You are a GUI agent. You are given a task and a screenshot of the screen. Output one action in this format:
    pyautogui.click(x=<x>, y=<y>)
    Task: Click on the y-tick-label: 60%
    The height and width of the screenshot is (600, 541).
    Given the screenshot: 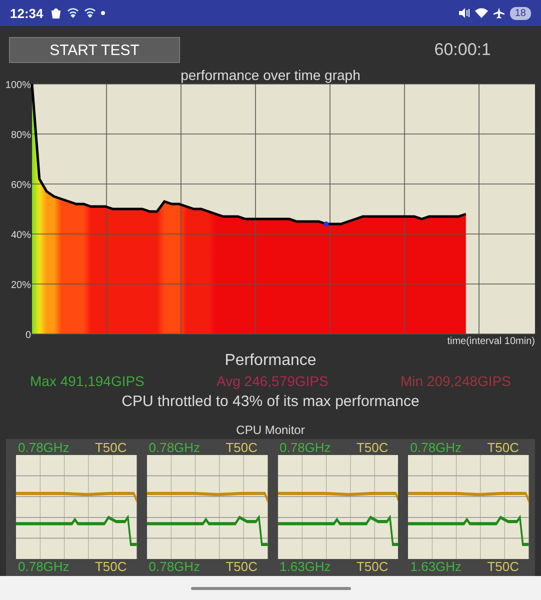 What is the action you would take?
    pyautogui.click(x=20, y=185)
    